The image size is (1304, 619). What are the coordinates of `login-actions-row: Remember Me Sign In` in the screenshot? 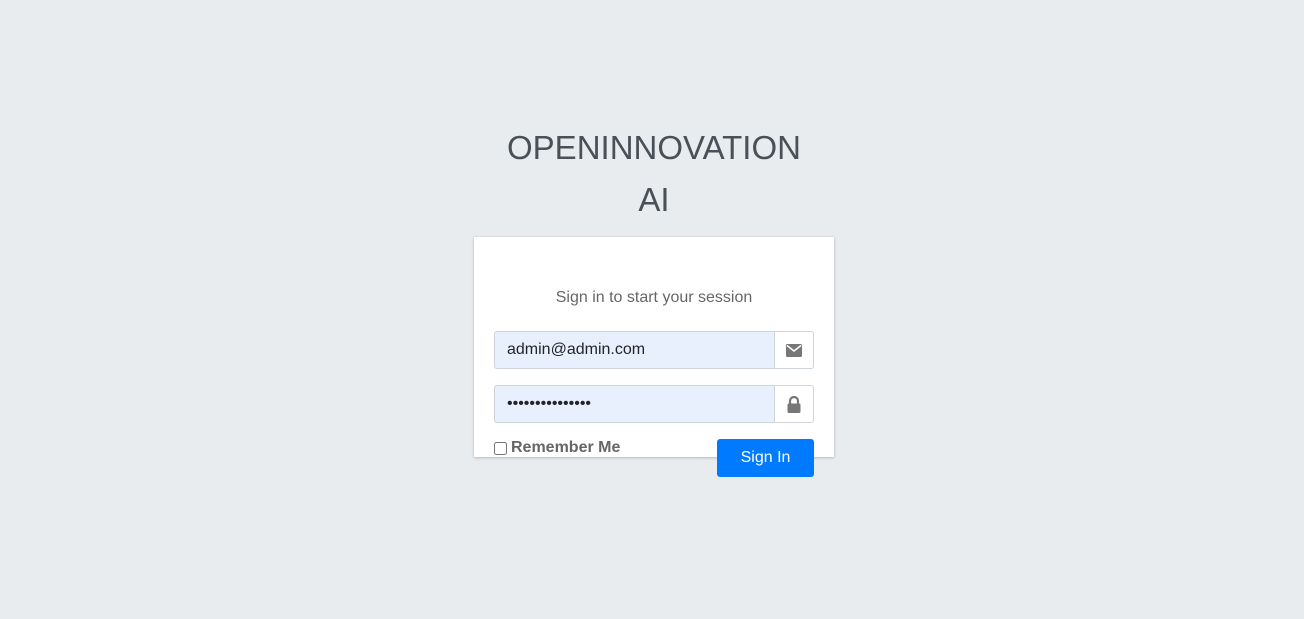 It's located at (654, 458).